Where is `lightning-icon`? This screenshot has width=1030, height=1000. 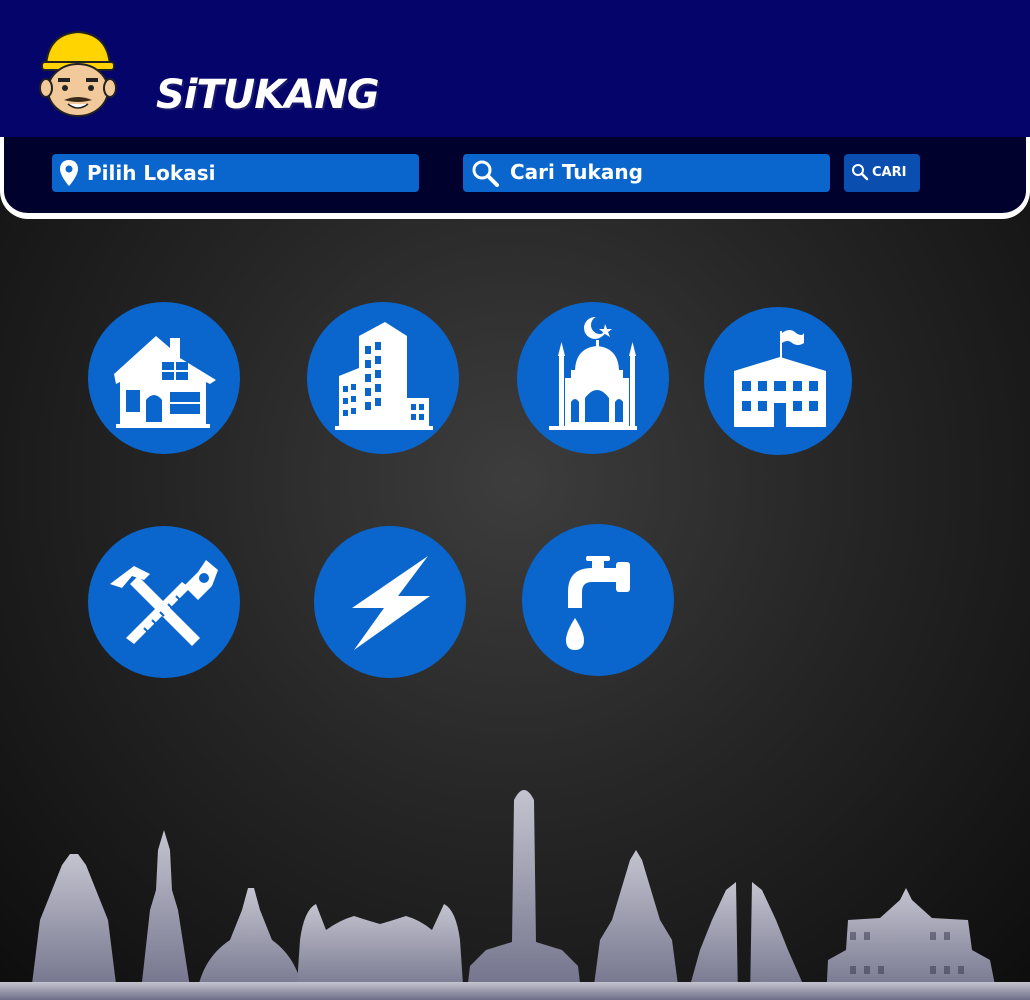
lightning-icon is located at coordinates (391, 603).